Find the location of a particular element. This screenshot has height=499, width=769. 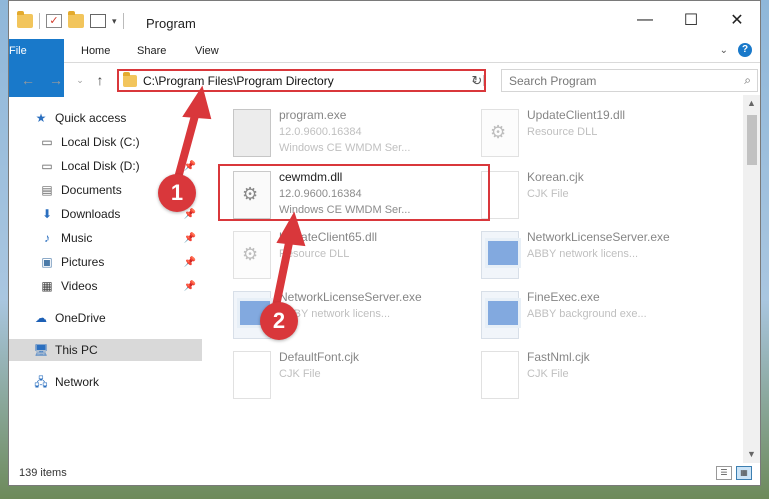

arrow-2-shaft is located at coordinates (283, 272).